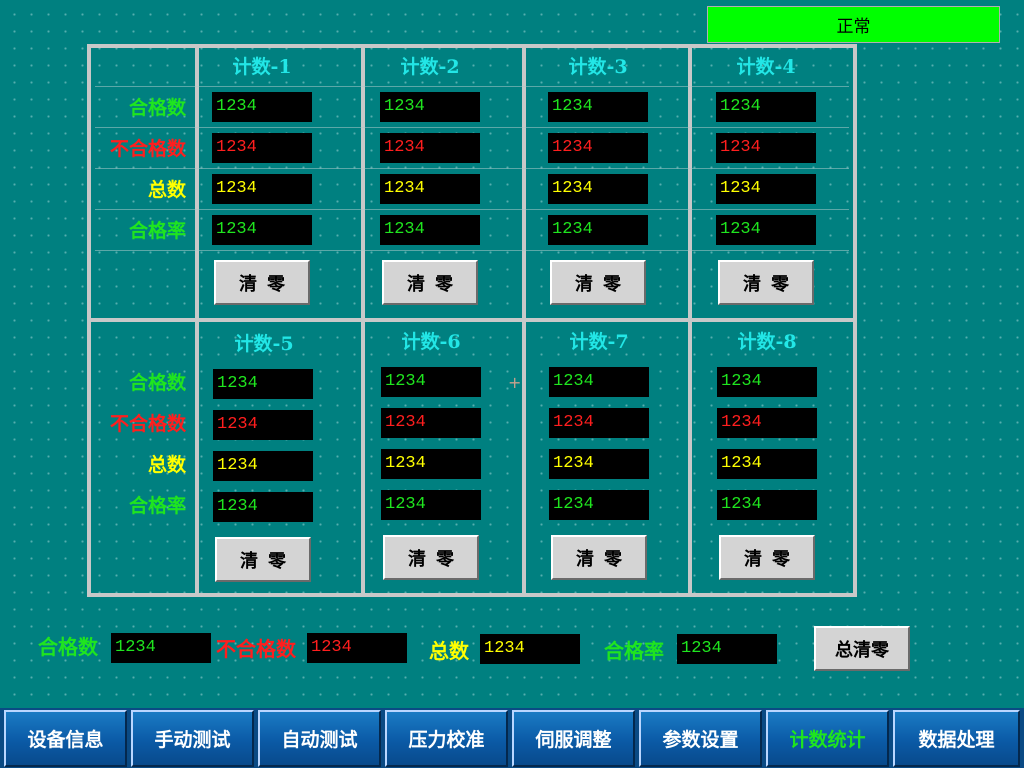 The image size is (1024, 768). Describe the element at coordinates (700, 738) in the screenshot. I see `nav-param-settings: 参数设置` at that location.